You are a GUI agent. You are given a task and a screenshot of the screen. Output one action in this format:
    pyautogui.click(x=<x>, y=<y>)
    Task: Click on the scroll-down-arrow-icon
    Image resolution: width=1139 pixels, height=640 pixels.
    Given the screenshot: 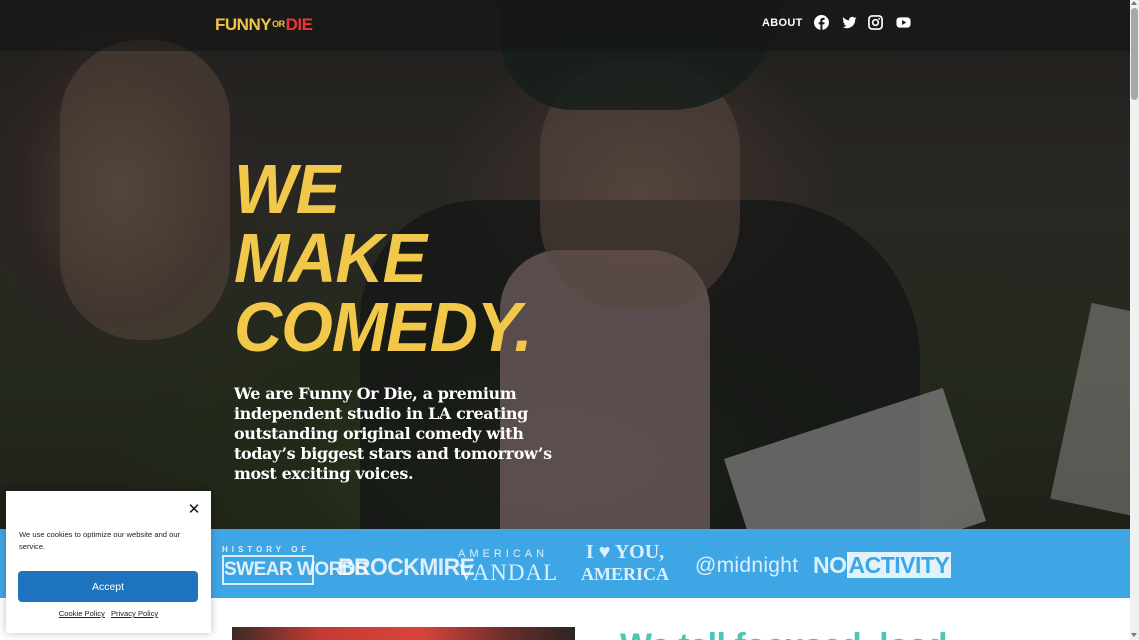 What is the action you would take?
    pyautogui.click(x=1134, y=635)
    